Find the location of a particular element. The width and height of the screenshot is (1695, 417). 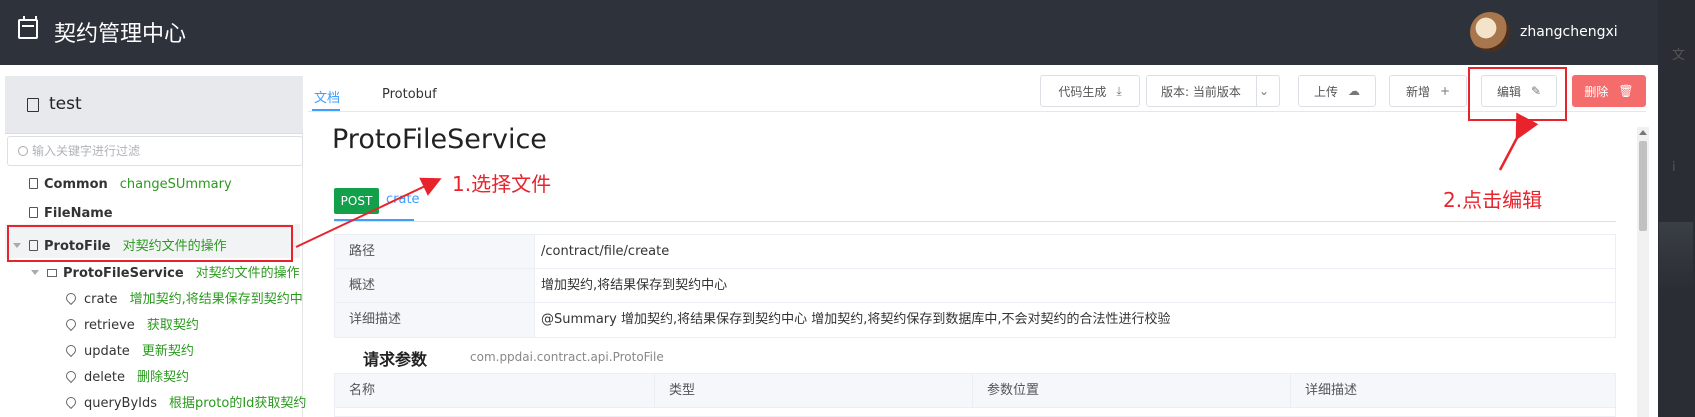

tree-item-desc: changeSUmmary is located at coordinates (175, 184).